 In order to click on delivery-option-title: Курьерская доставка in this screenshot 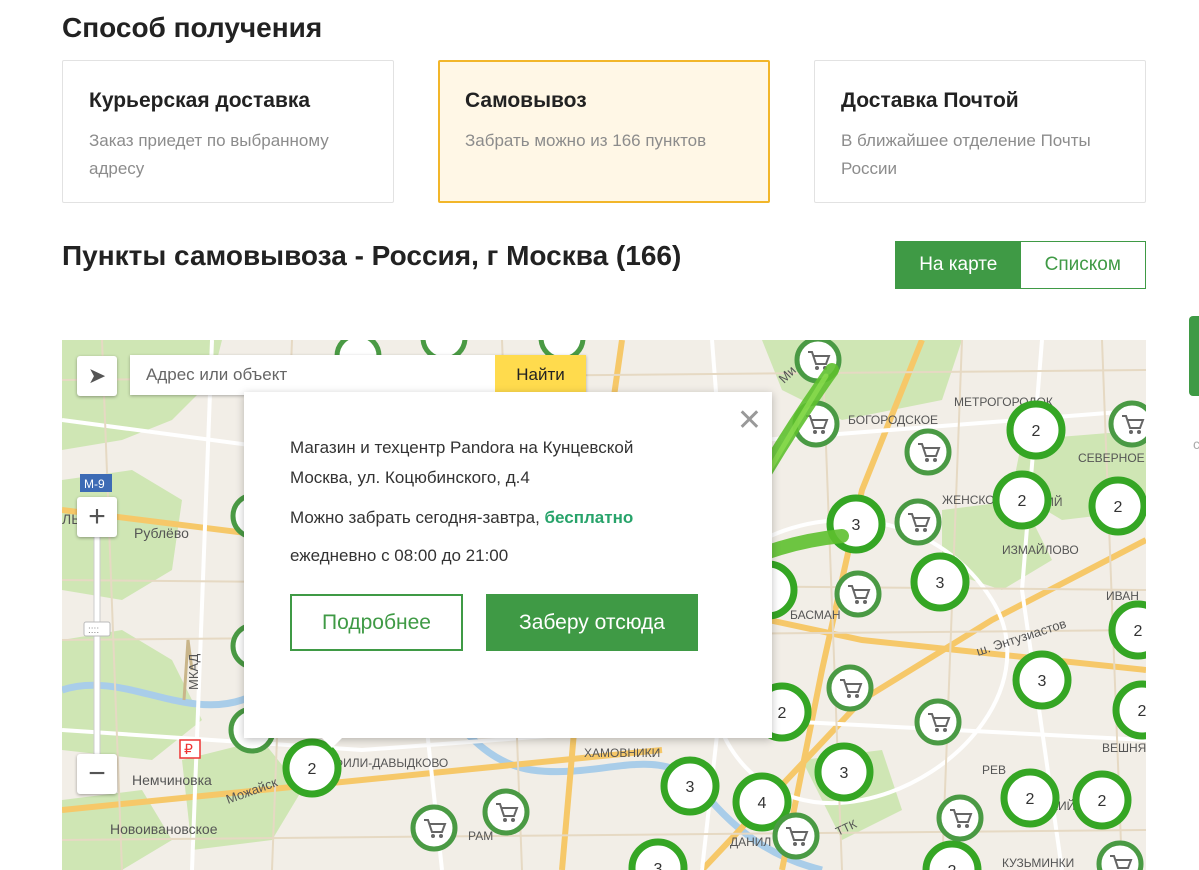, I will do `click(200, 100)`.